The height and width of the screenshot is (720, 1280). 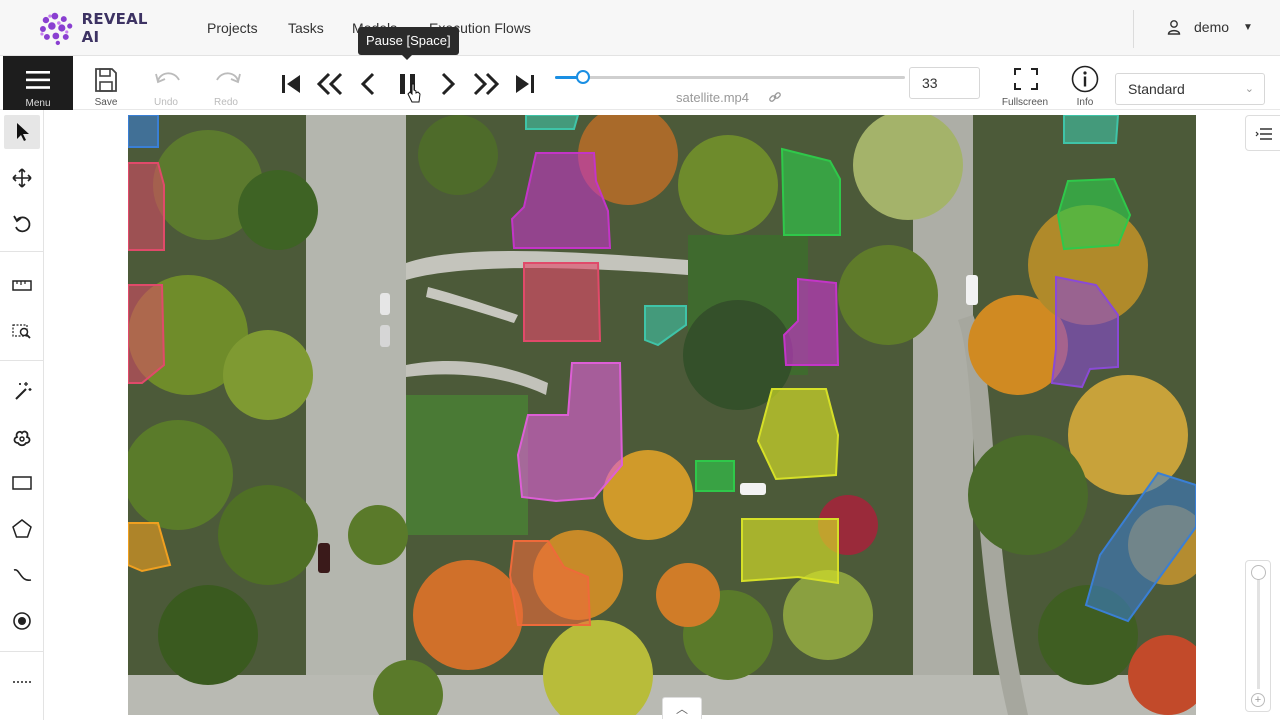 What do you see at coordinates (167, 78) in the screenshot?
I see `undo-icon` at bounding box center [167, 78].